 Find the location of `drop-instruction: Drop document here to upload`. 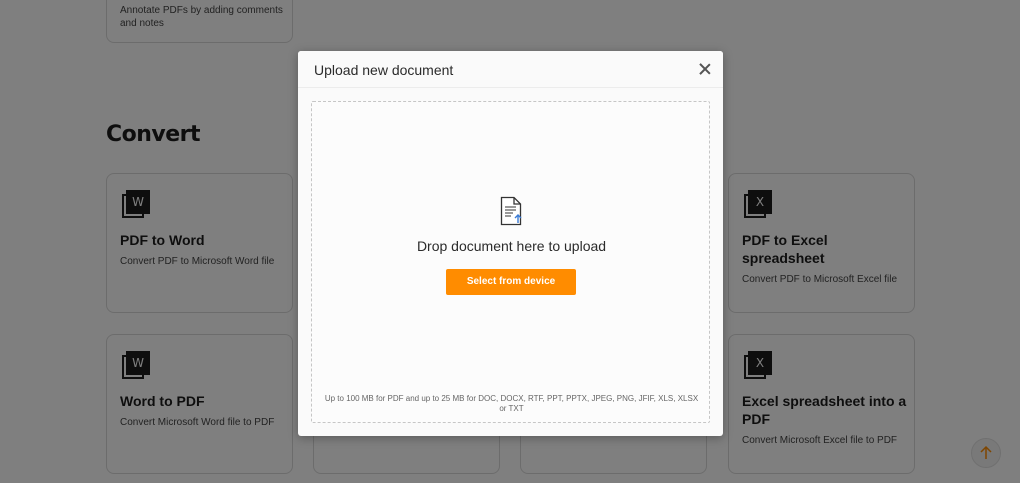

drop-instruction: Drop document here to upload is located at coordinates (511, 246).